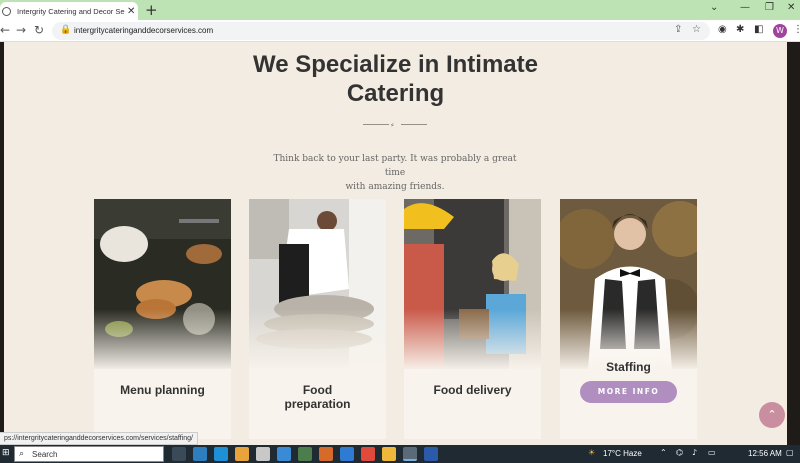 This screenshot has height=463, width=800. What do you see at coordinates (347, 454) in the screenshot?
I see `vscode-icon` at bounding box center [347, 454].